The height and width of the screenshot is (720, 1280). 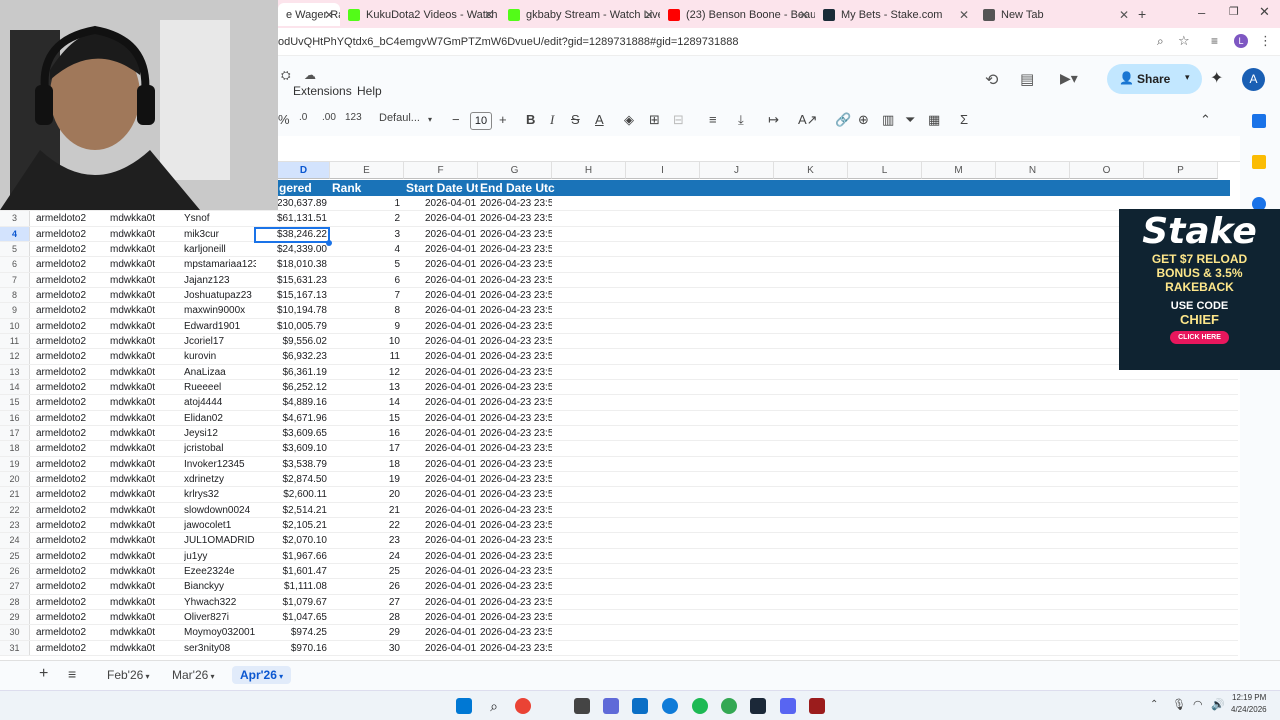 I want to click on sheet-tab: Feb'26 ▾, so click(x=128, y=675).